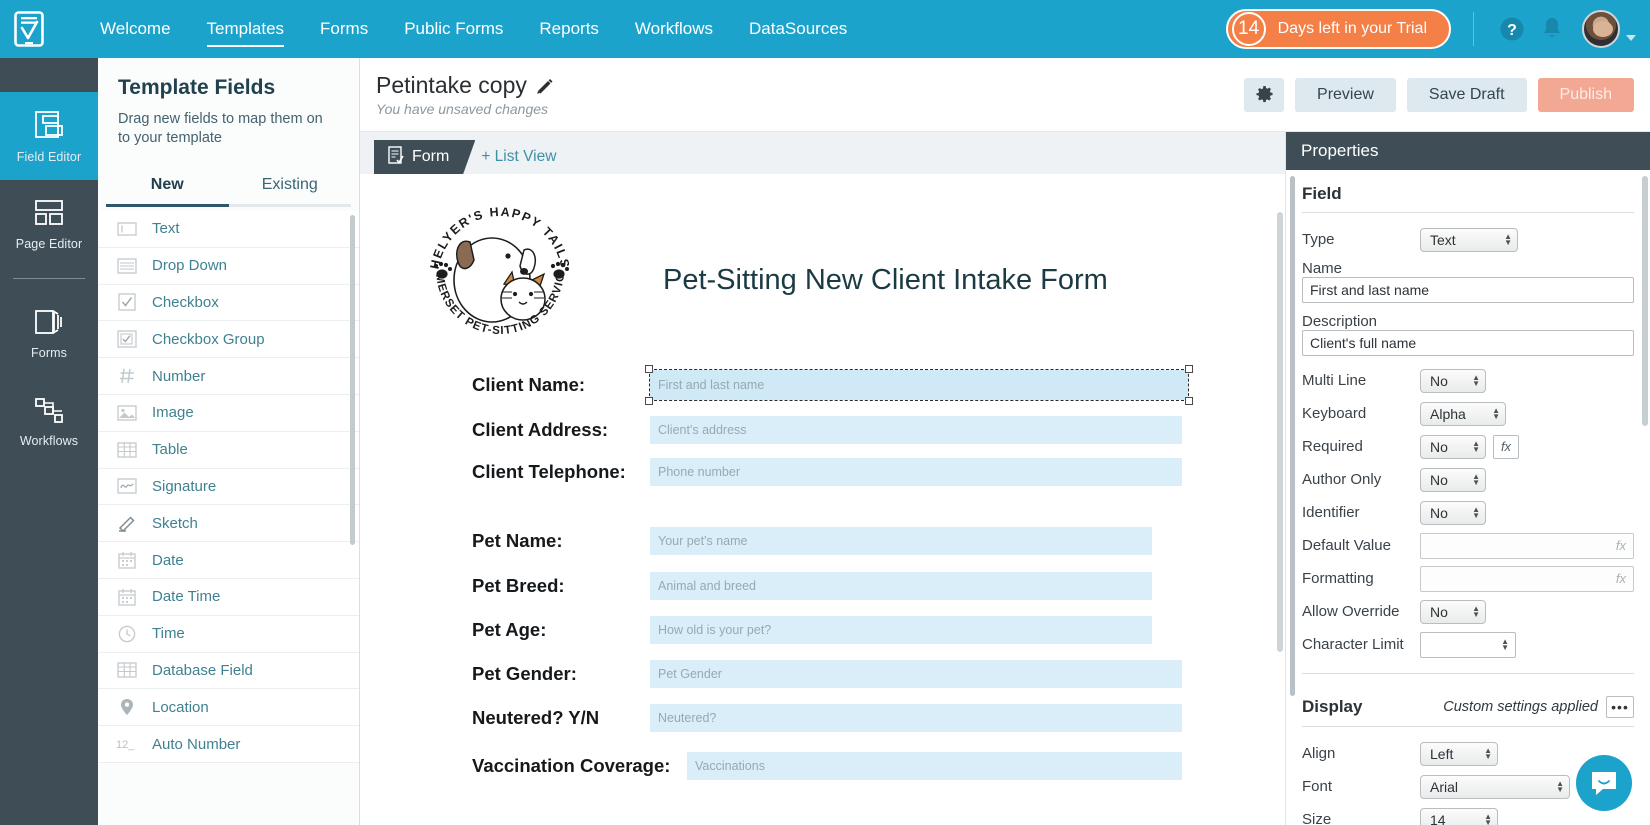 The width and height of the screenshot is (1650, 825). What do you see at coordinates (674, 29) in the screenshot?
I see `nav-item-workflows: Workflows` at bounding box center [674, 29].